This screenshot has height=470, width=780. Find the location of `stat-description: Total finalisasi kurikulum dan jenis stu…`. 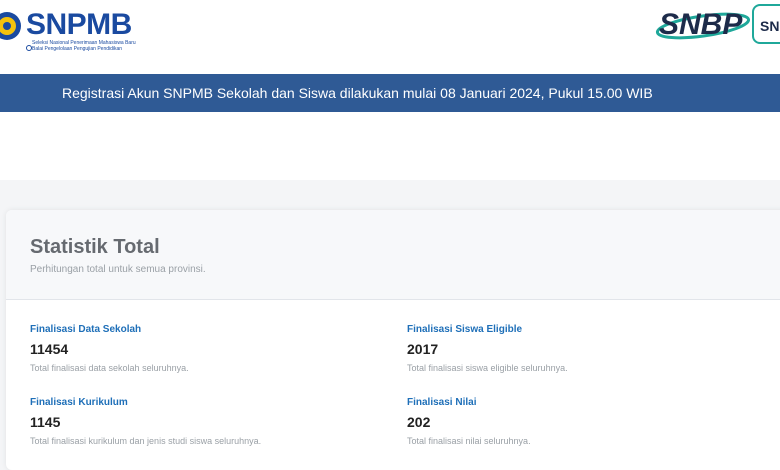

stat-description: Total finalisasi kurikulum dan jenis stu… is located at coordinates (146, 441).